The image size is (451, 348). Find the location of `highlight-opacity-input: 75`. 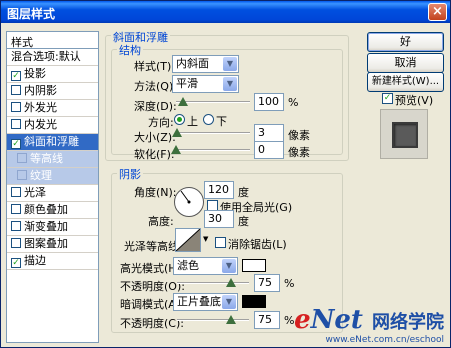

highlight-opacity-input: 75 is located at coordinates (267, 283).